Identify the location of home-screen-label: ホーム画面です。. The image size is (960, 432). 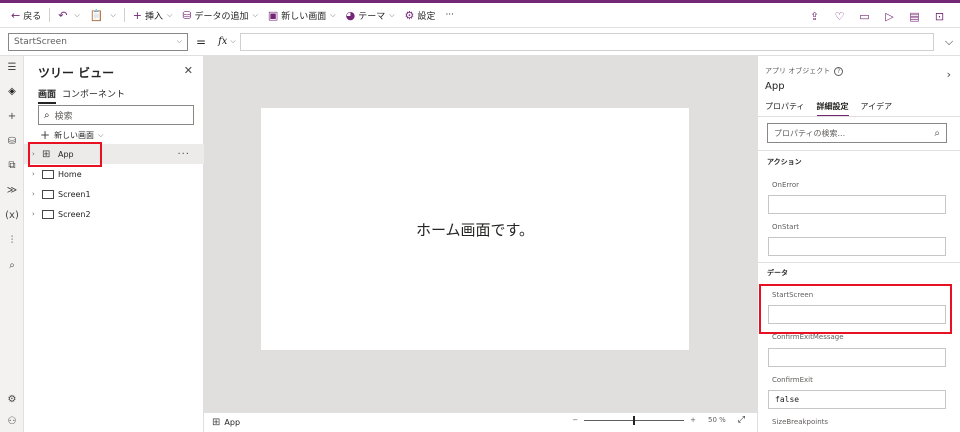
(475, 229).